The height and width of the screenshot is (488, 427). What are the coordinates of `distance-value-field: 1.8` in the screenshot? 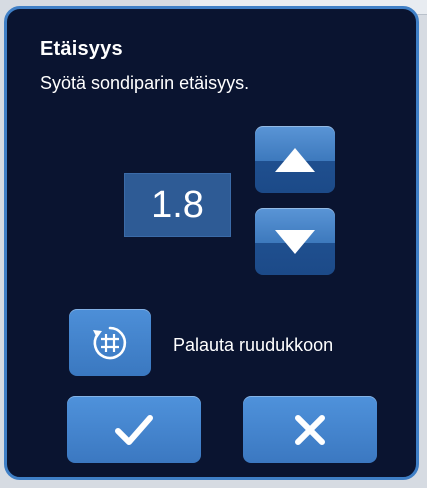 It's located at (177, 205).